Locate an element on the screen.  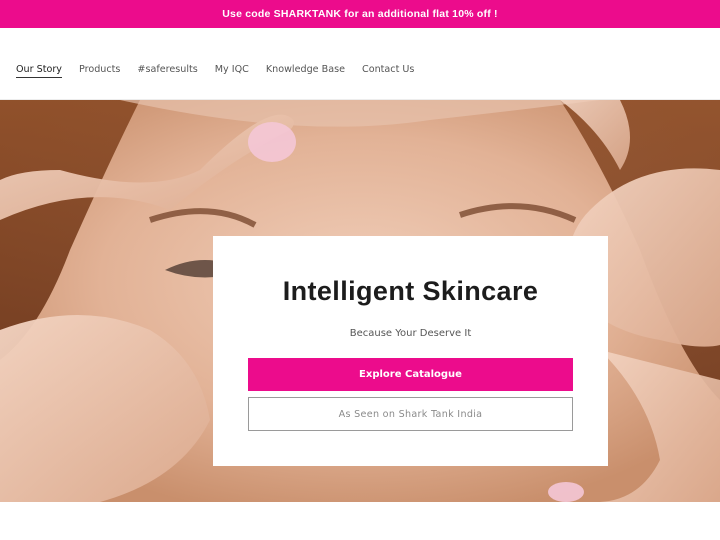
nav-item-contact-us: Contact Us is located at coordinates (388, 67).